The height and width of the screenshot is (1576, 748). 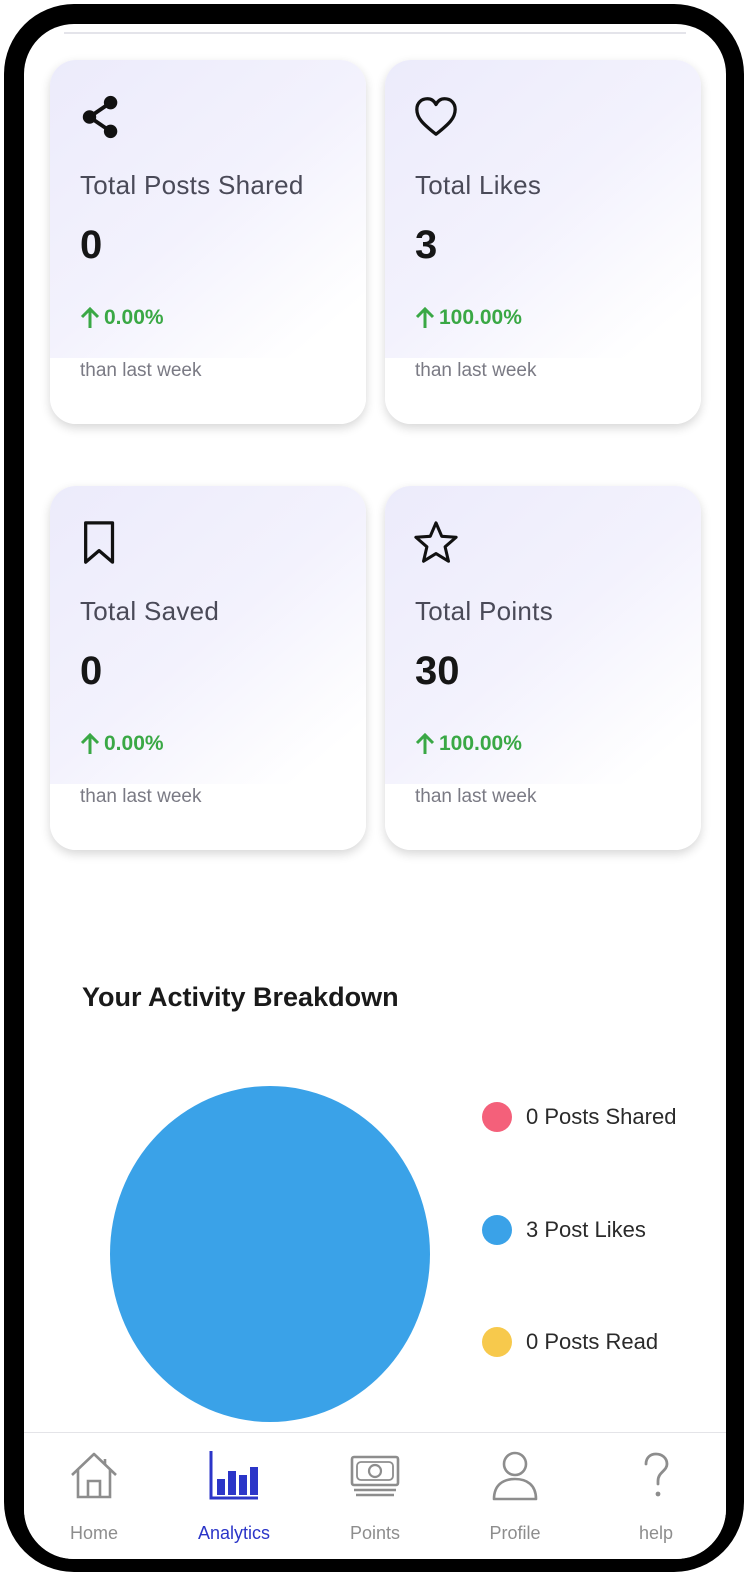 I want to click on pie-slice-post-likes, so click(x=270, y=1254).